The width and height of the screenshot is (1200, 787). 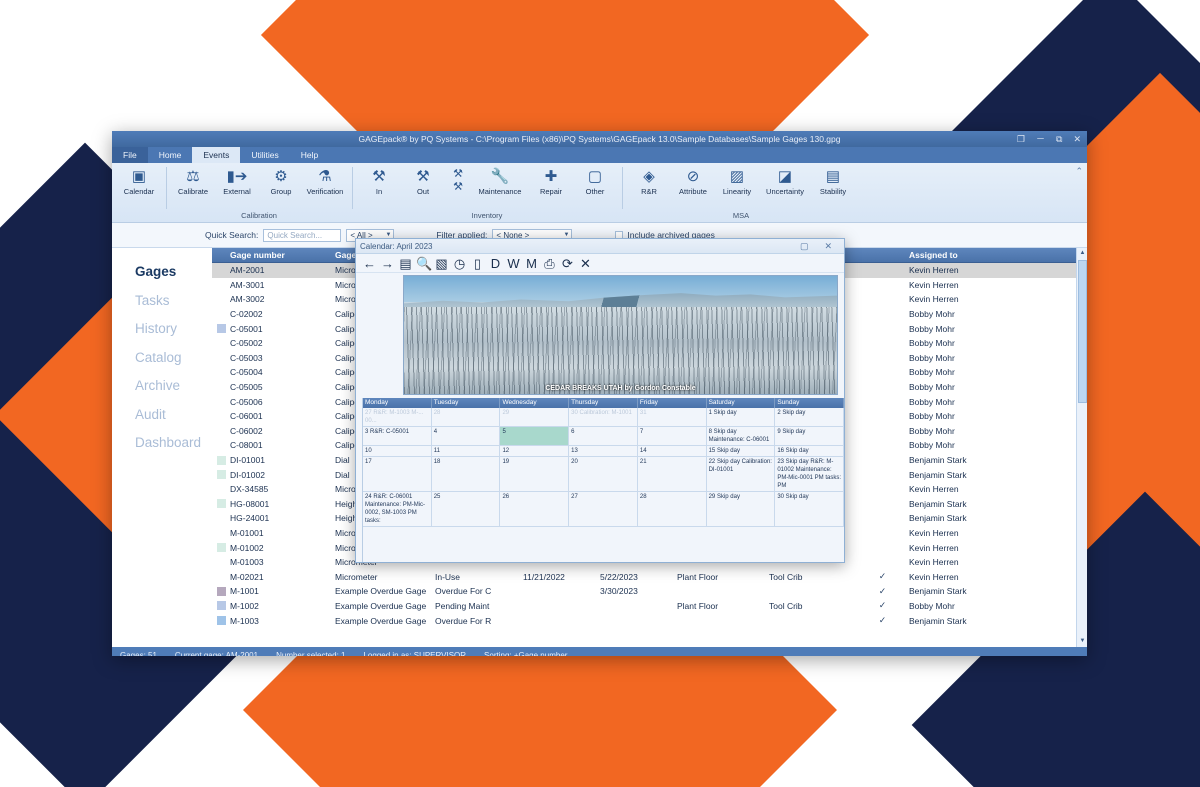 I want to click on ribbon-button-calendar: ▣ Calendar, so click(x=139, y=180).